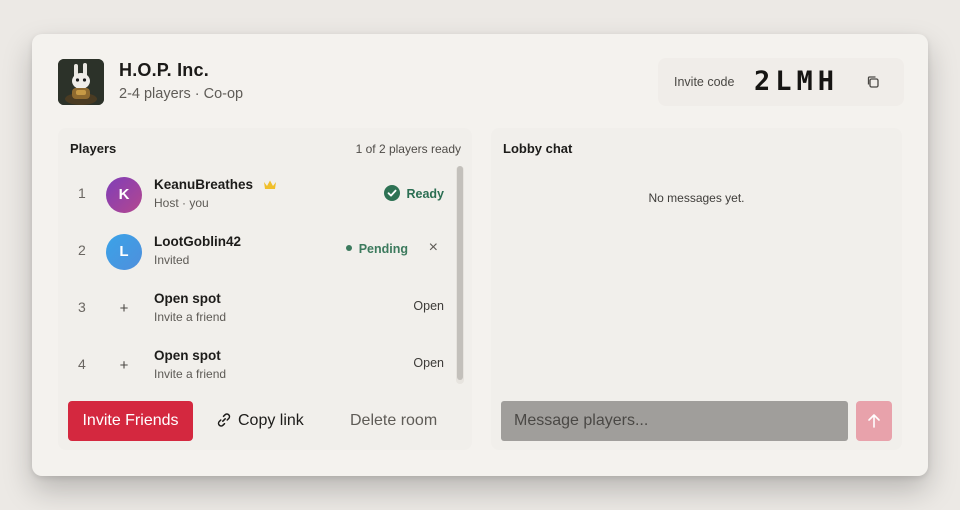 This screenshot has width=960, height=510. Describe the element at coordinates (82, 307) in the screenshot. I see `slot-number: 3` at that location.